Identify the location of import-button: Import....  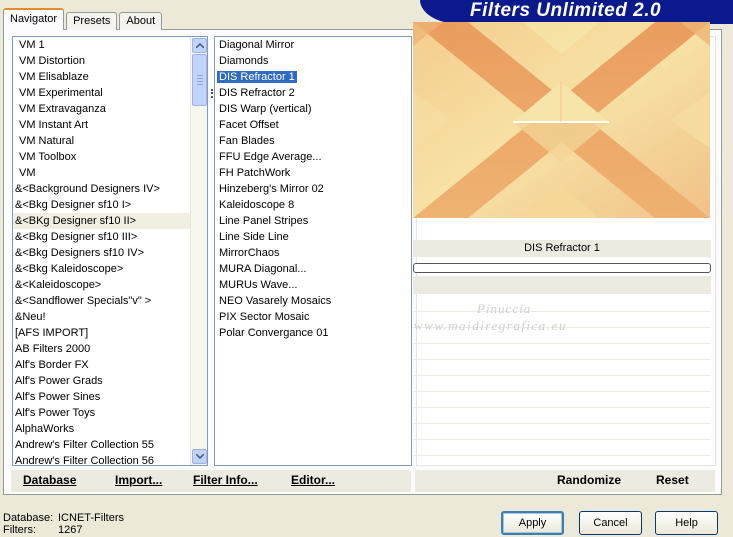
(138, 480).